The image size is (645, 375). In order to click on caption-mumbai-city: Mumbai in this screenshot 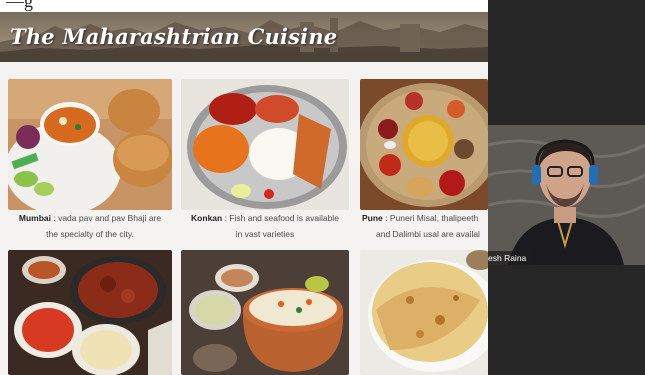, I will do `click(34, 218)`.